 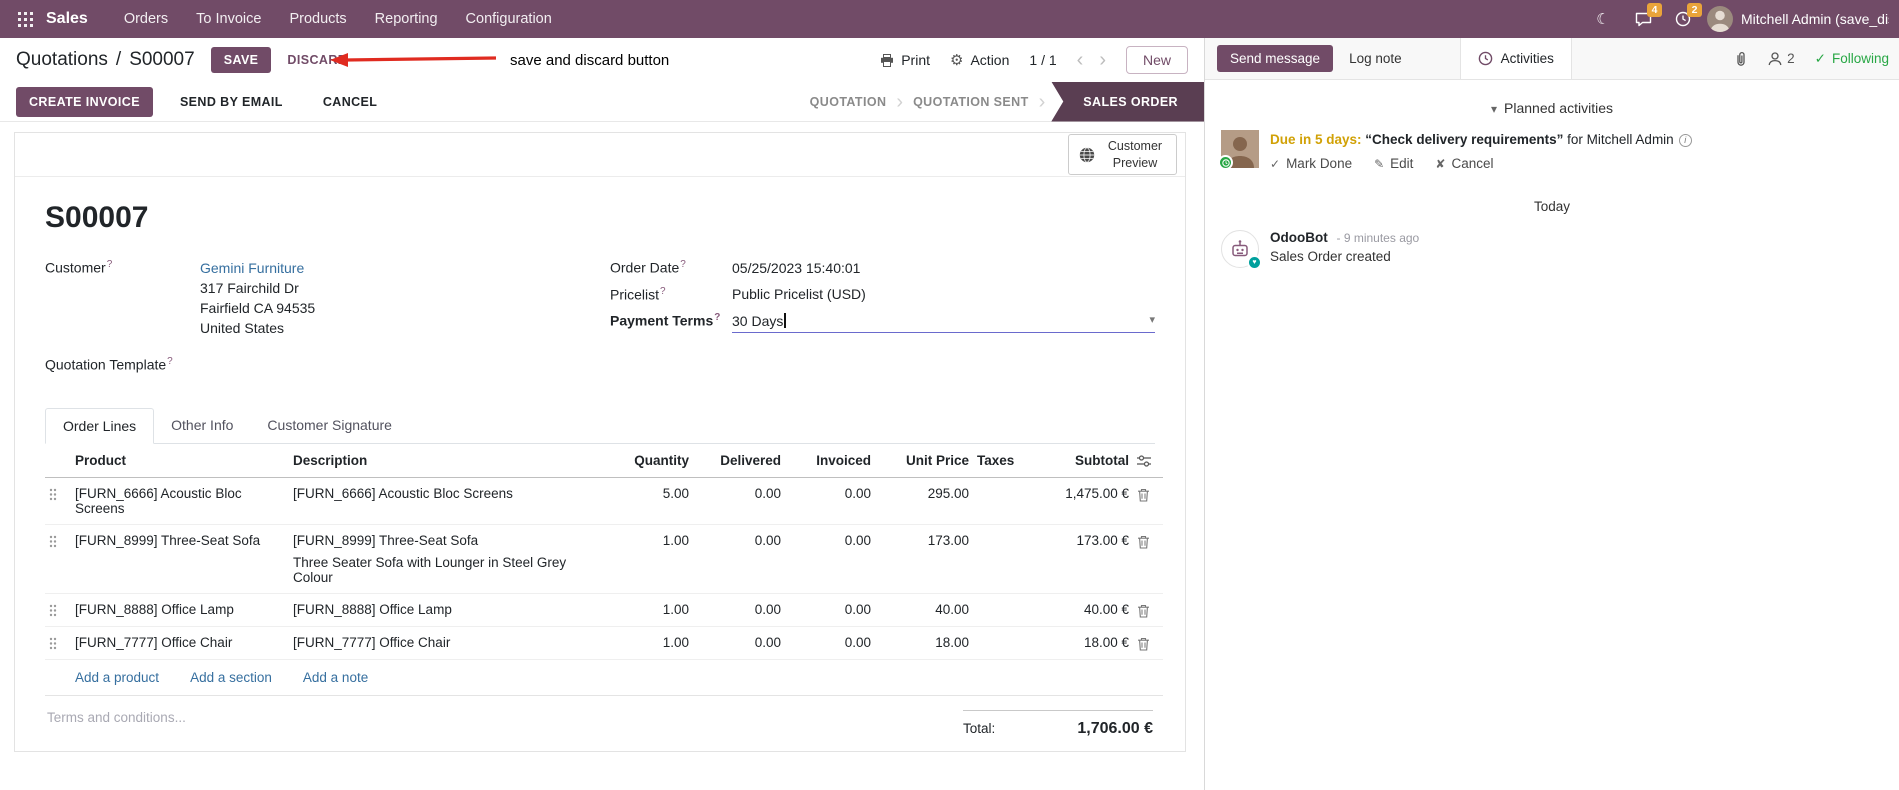 I want to click on collapse-caret-icon: ▾, so click(x=1494, y=109).